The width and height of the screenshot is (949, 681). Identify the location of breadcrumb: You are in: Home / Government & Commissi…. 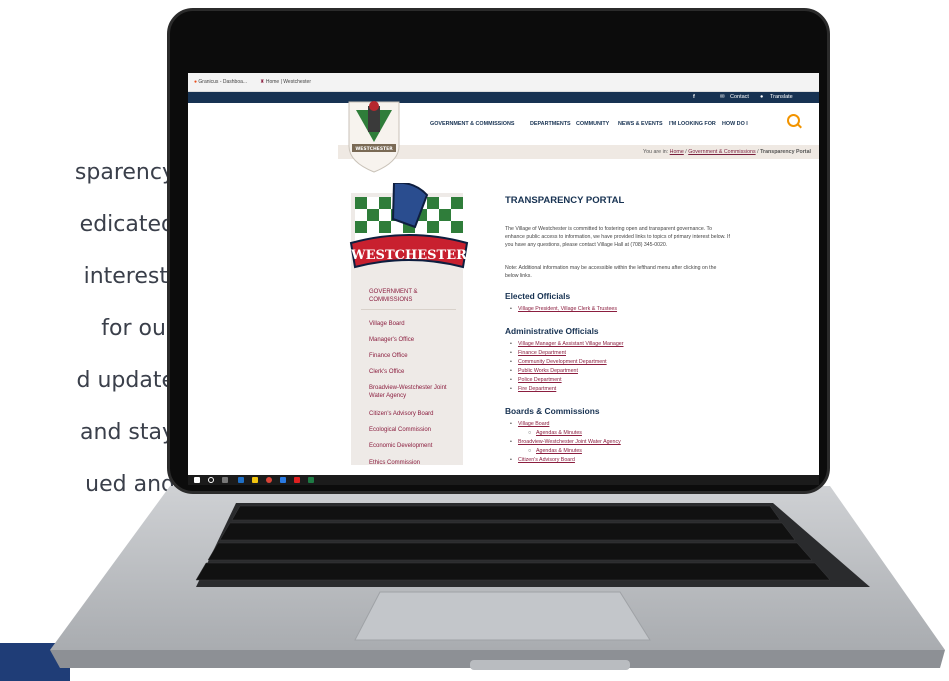
(578, 152).